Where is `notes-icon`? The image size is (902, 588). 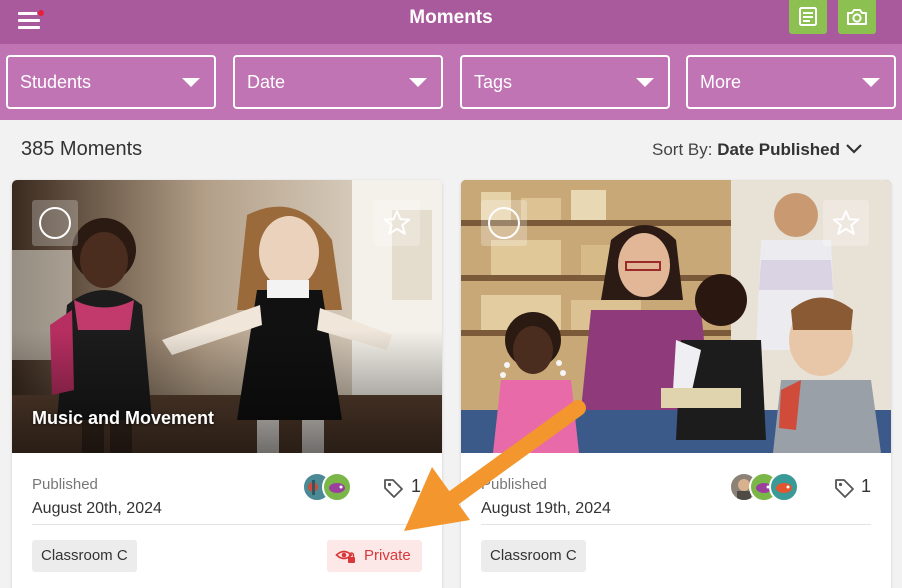
notes-icon is located at coordinates (808, 16).